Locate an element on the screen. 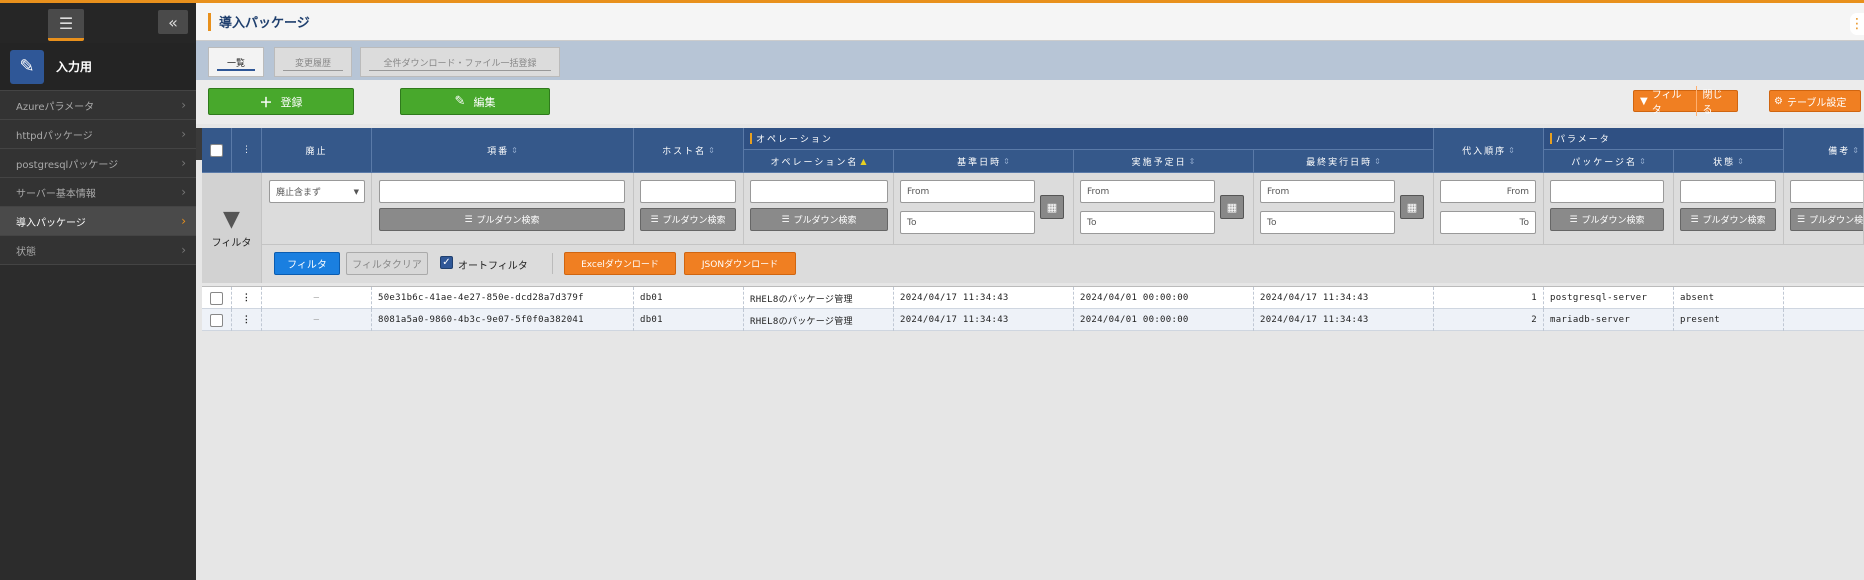 The width and height of the screenshot is (1864, 580). chevron-right-icon: › is located at coordinates (183, 163).